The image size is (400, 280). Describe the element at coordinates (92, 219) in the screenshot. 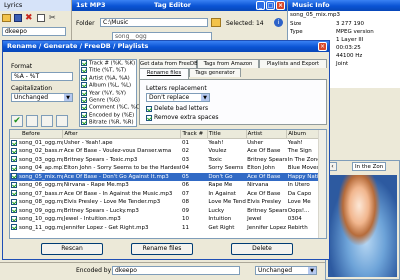

I see `table-cell: Jewel - Intuition.mp3` at that location.